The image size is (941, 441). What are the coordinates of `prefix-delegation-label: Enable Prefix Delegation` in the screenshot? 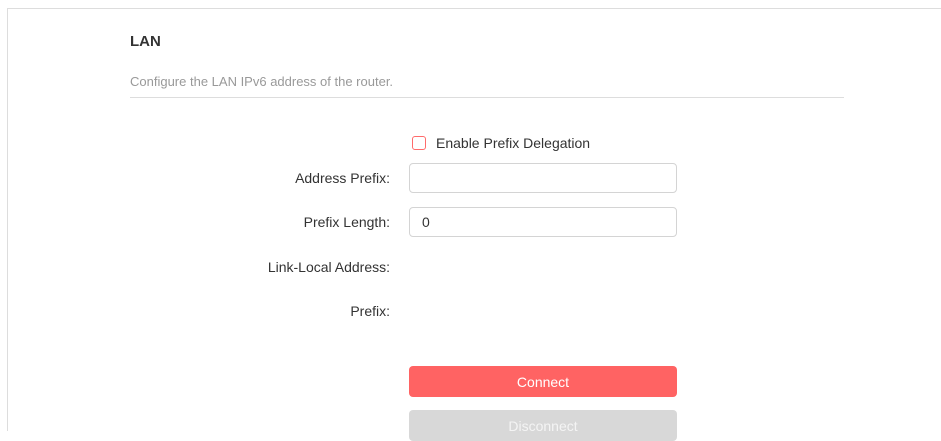 It's located at (513, 143).